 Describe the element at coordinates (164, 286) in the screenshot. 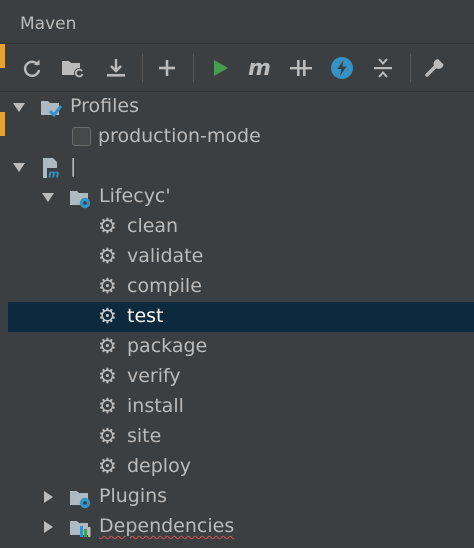

I see `goal-label: compile` at that location.